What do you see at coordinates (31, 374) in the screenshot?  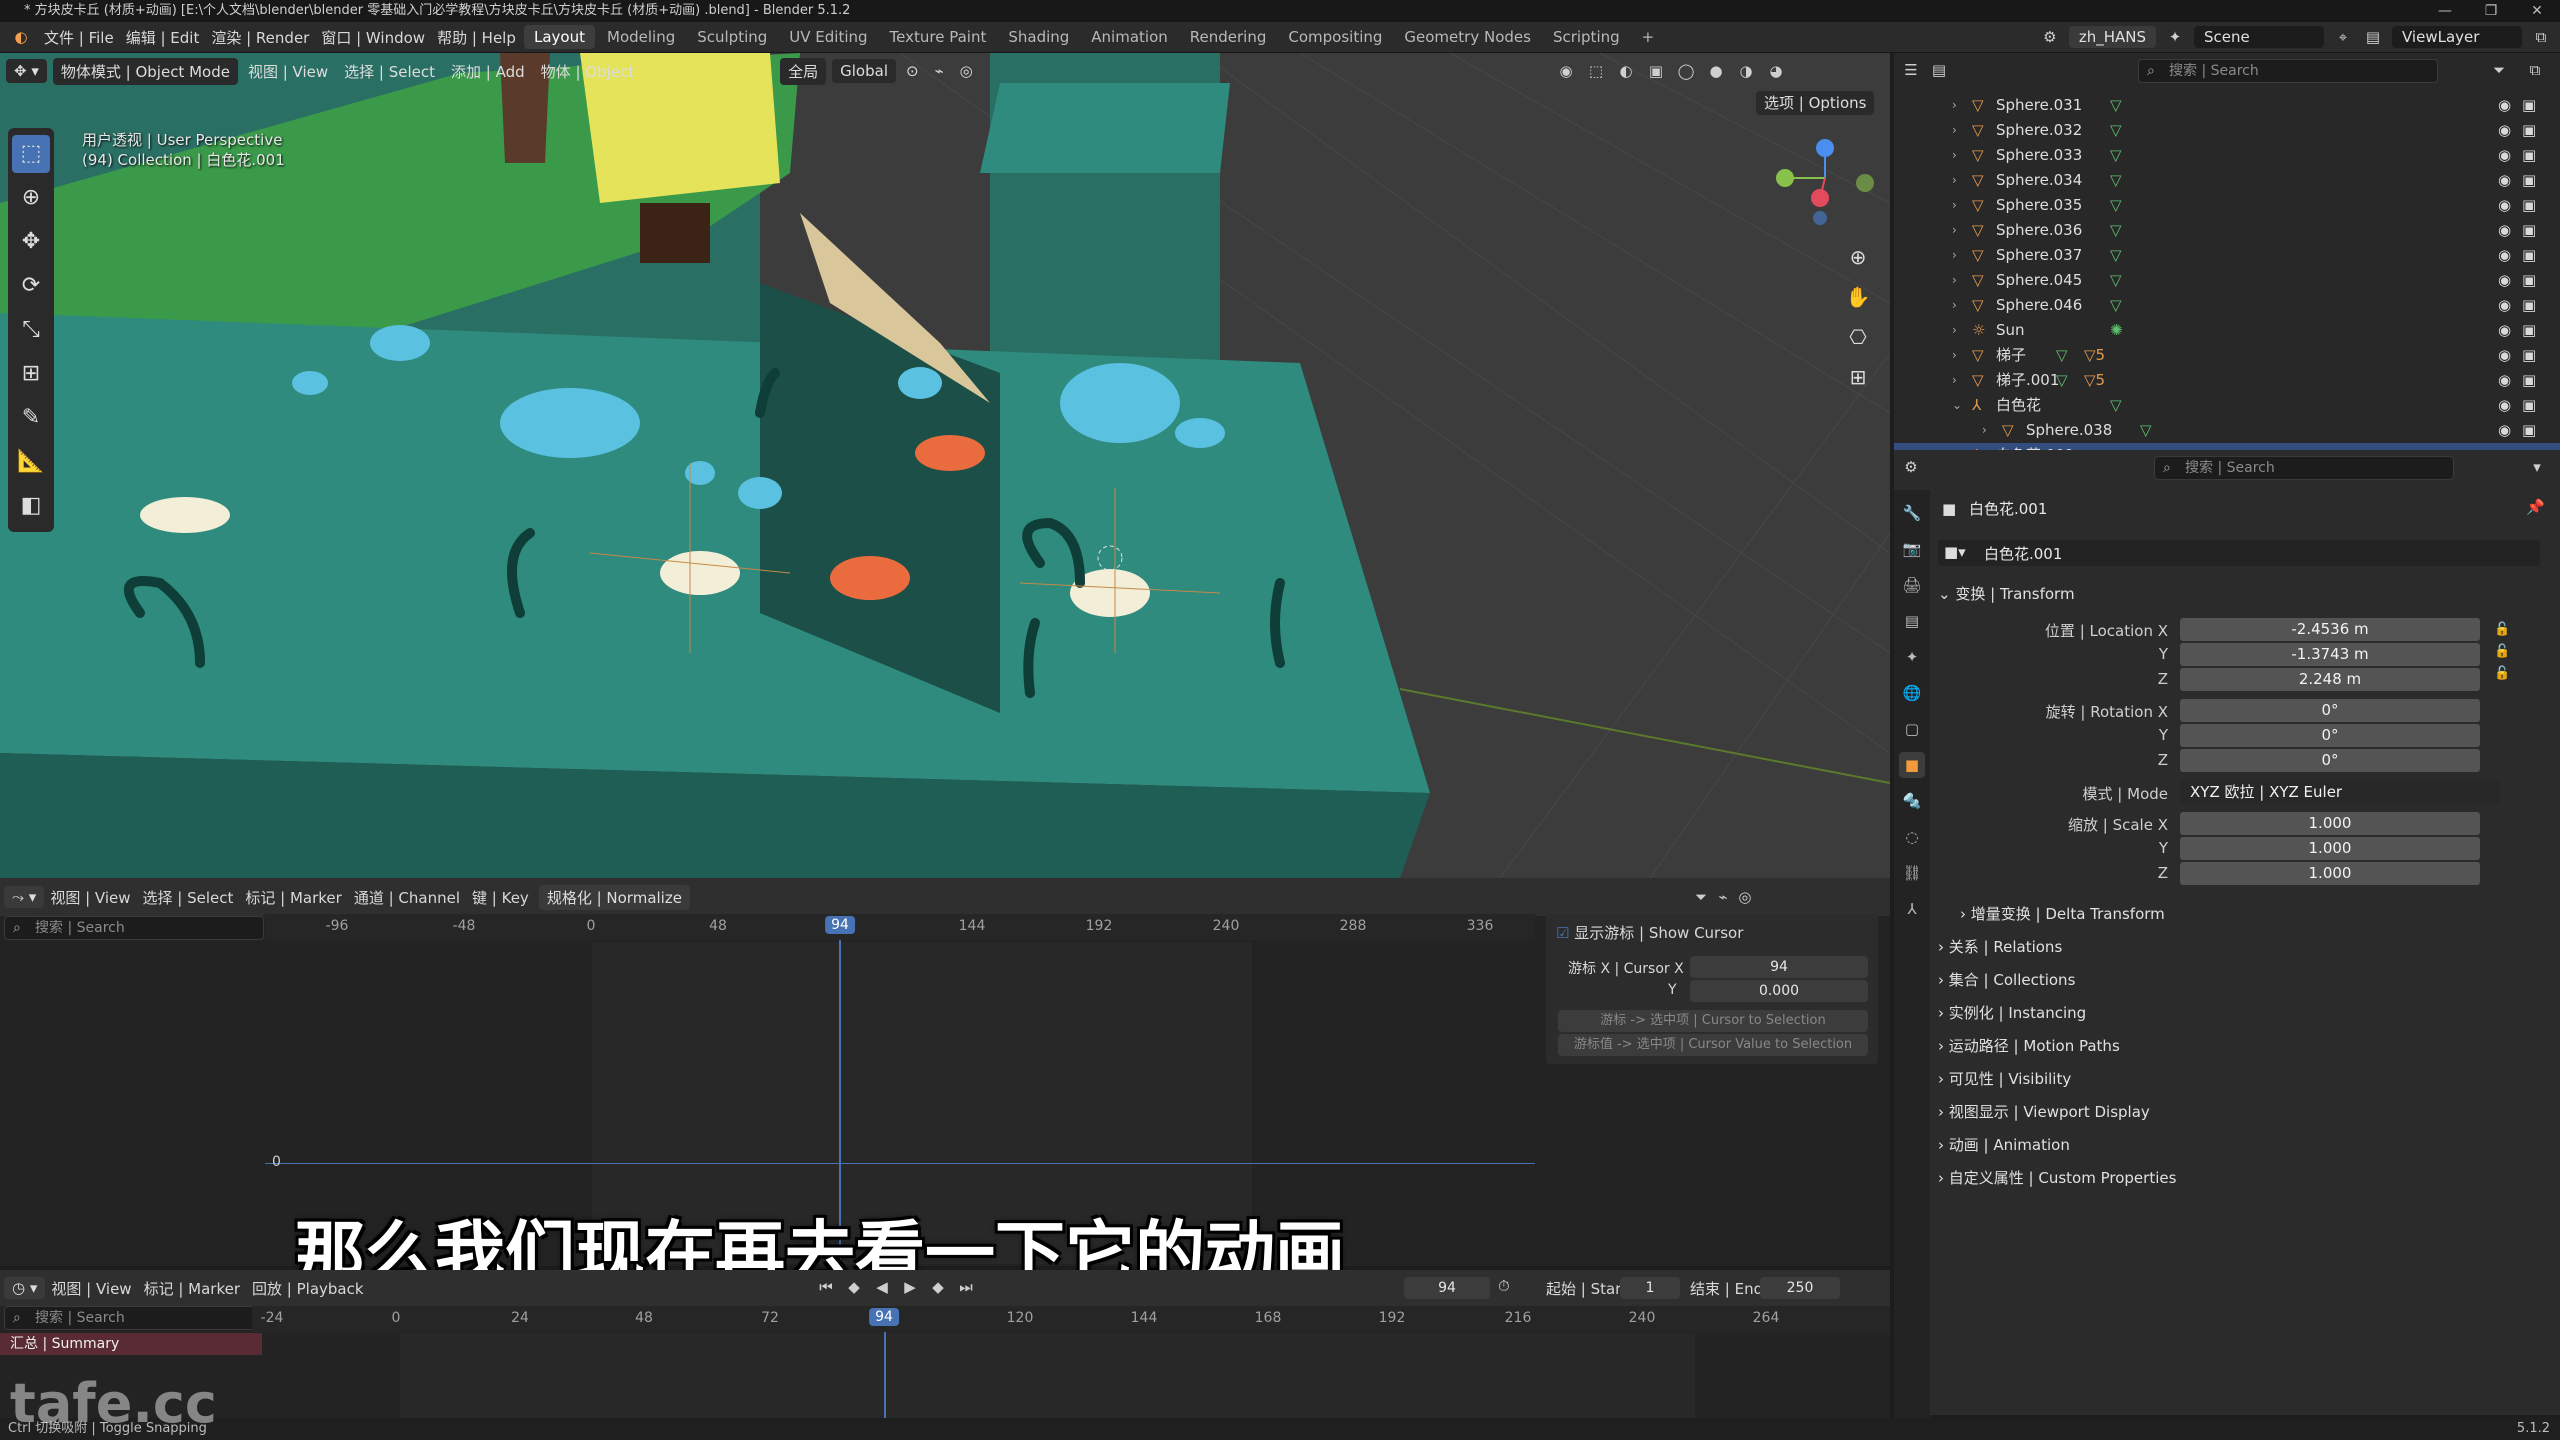 I see `transform-tool-icon: ⊞` at bounding box center [31, 374].